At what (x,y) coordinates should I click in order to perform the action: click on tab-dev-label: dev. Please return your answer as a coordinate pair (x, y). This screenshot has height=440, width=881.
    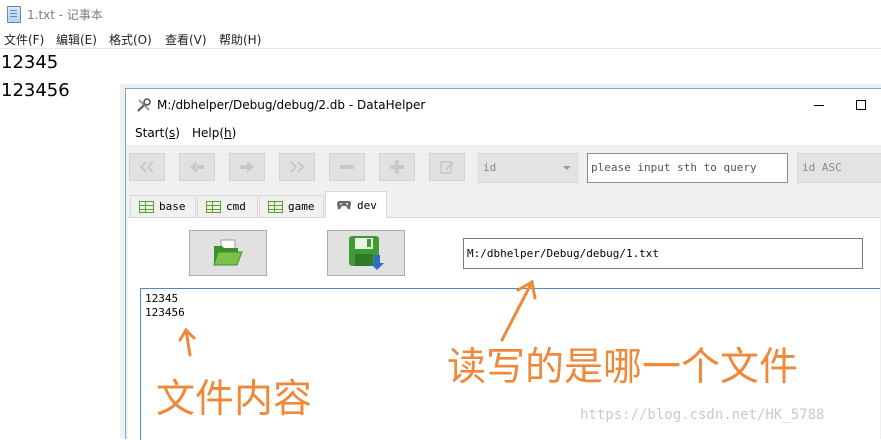
    Looking at the image, I should click on (367, 205).